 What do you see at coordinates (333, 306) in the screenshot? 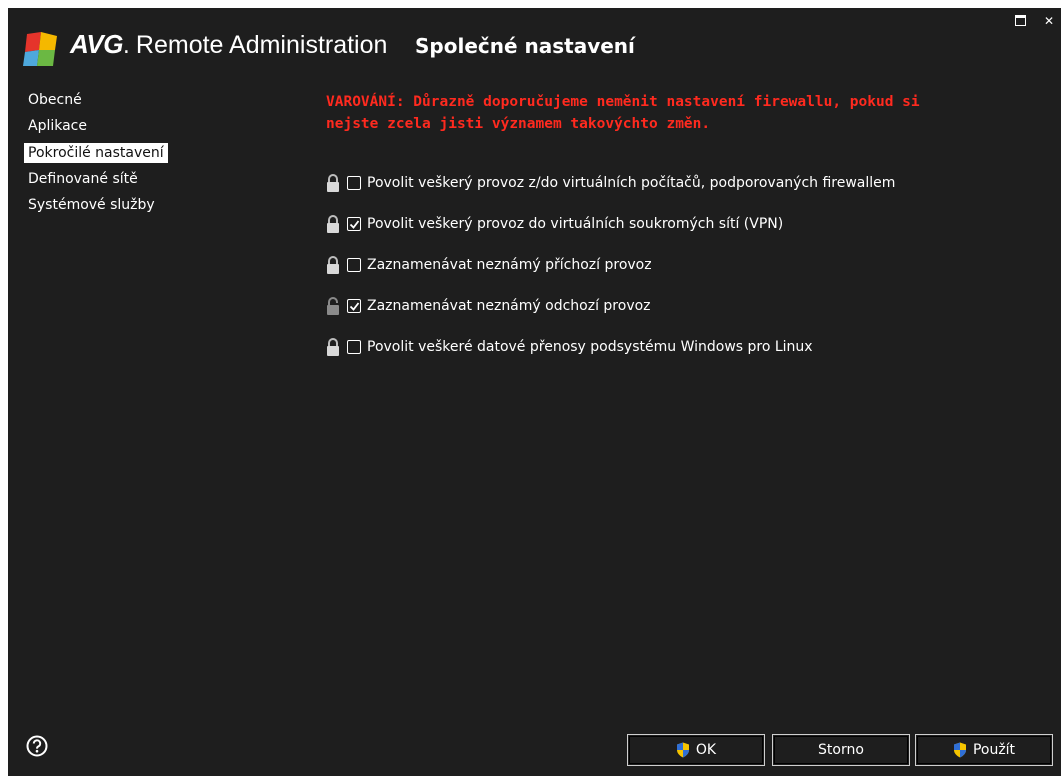
I see `unlock-icon` at bounding box center [333, 306].